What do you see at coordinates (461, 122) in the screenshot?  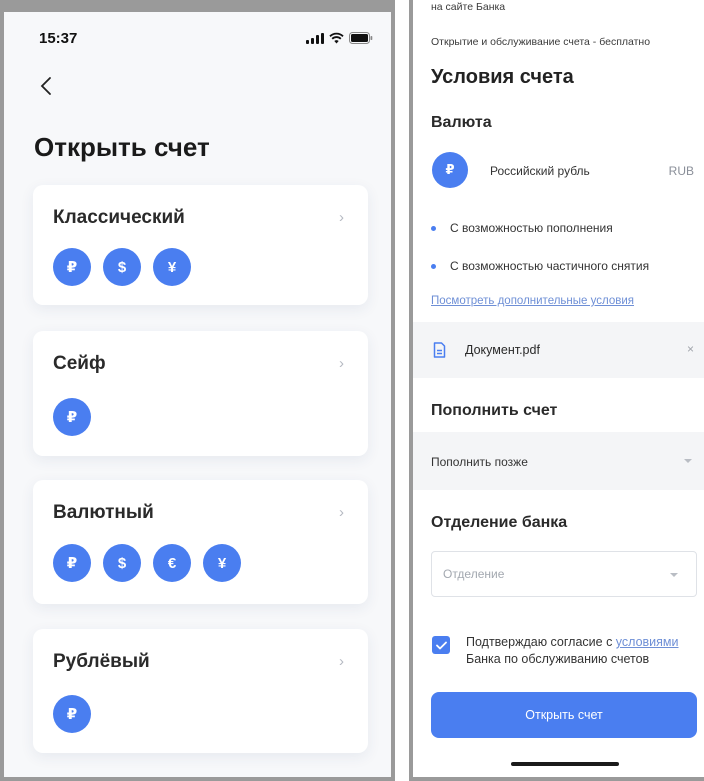 I see `currency-section-title: Валюта` at bounding box center [461, 122].